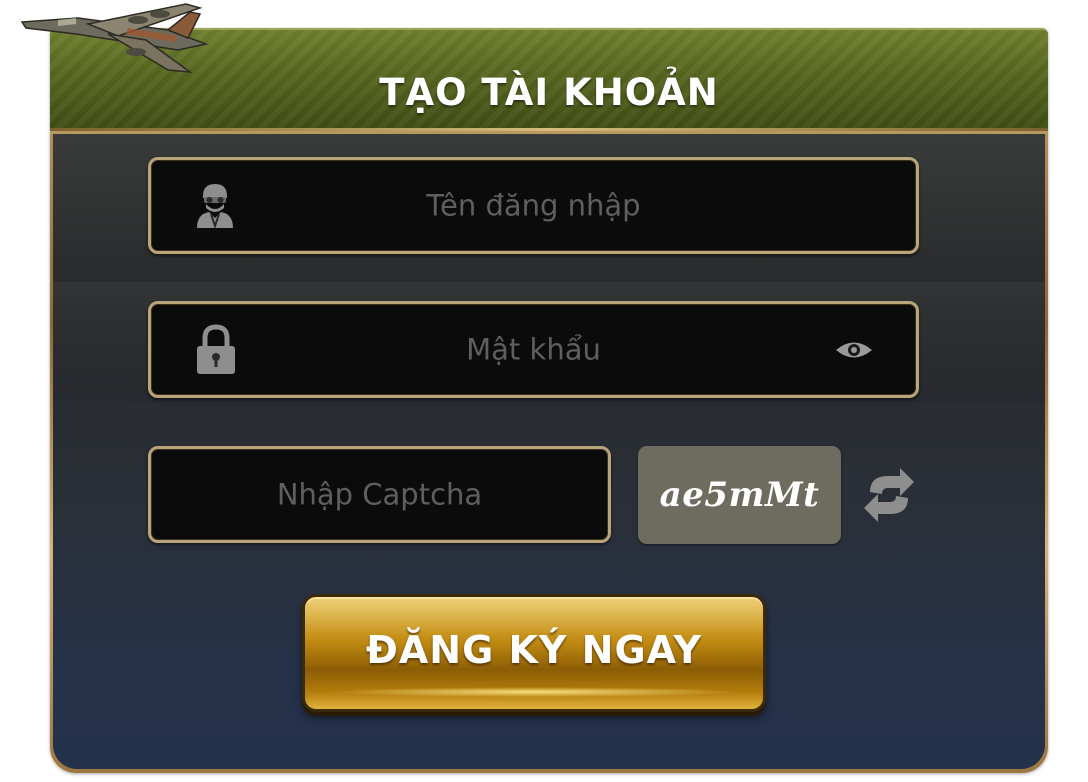 The width and height of the screenshot is (1088, 782). I want to click on username-placeholder: Tên đăng nhập, so click(533, 205).